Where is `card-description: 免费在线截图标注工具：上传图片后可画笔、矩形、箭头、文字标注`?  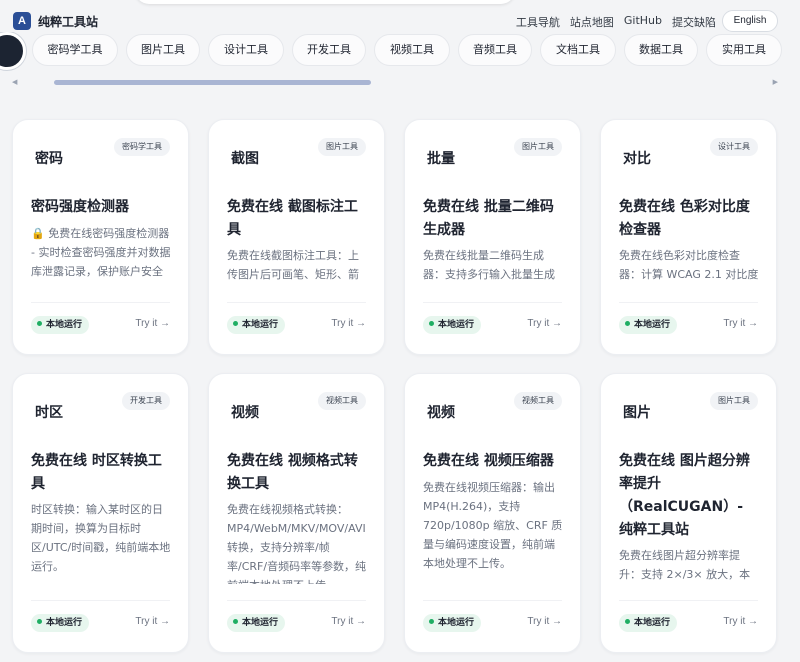
card-description: 免费在线截图标注工具：上传图片后可画笔、矩形、箭头、文字标注 is located at coordinates (293, 265).